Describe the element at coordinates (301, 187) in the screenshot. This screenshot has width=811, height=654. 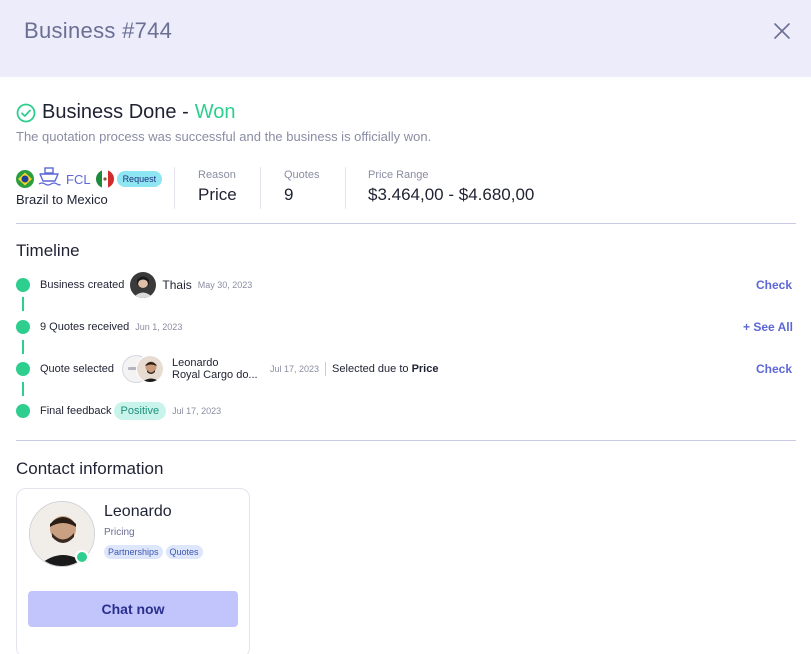
I see `quotes-stat: Quotes 9` at that location.